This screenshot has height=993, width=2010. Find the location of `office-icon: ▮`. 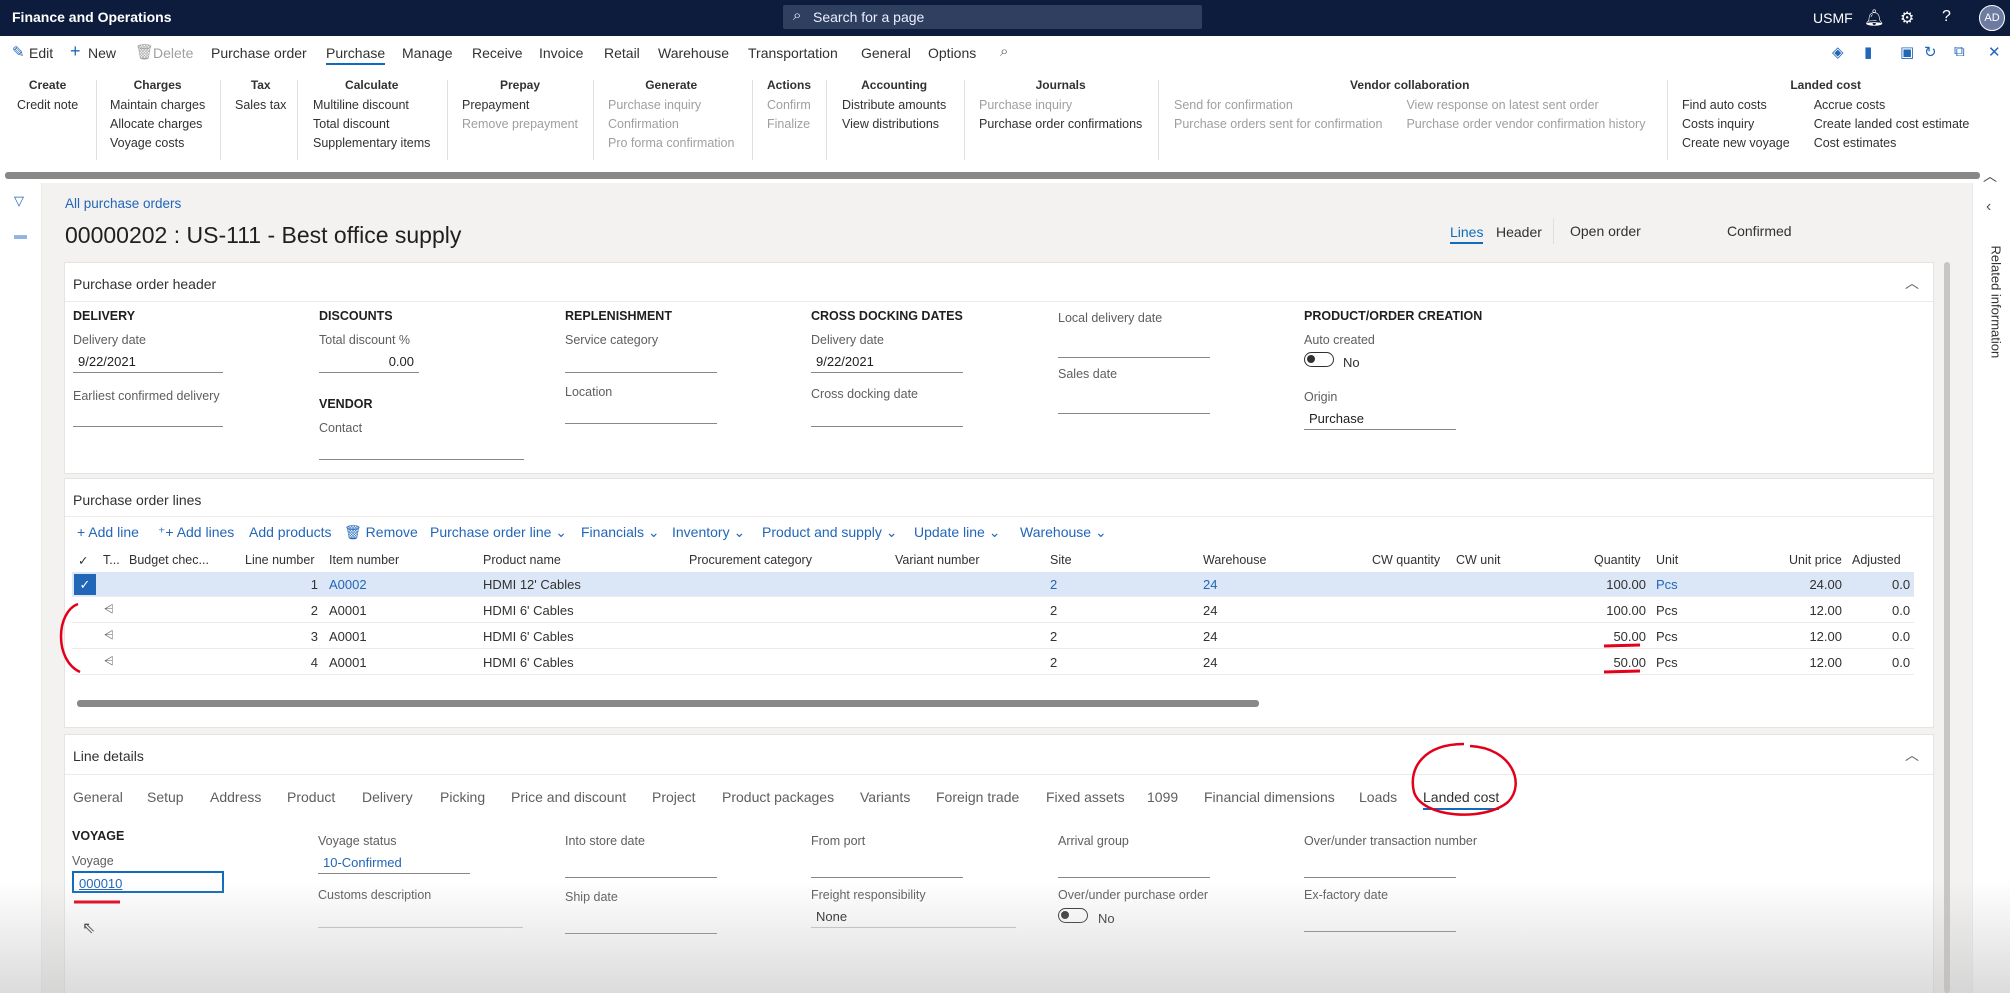

office-icon: ▮ is located at coordinates (1868, 52).